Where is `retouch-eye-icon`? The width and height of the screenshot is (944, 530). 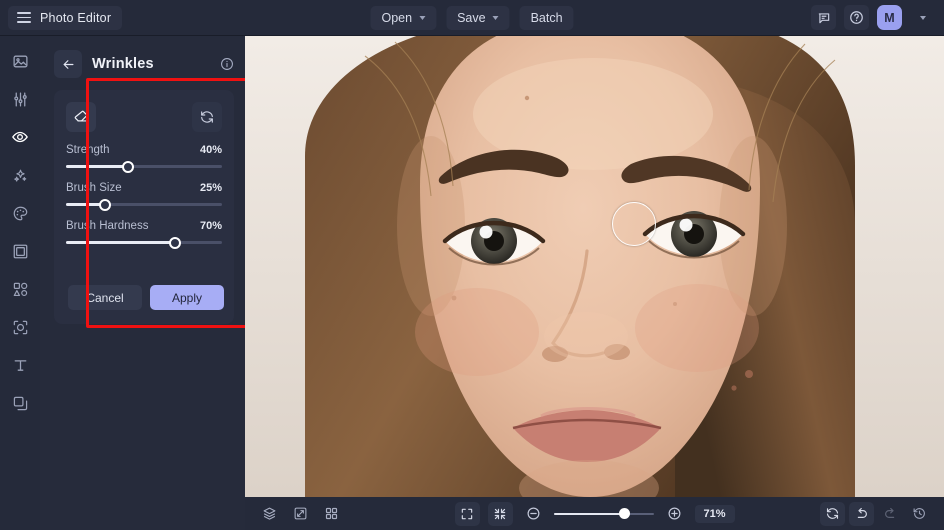 retouch-eye-icon is located at coordinates (20, 137).